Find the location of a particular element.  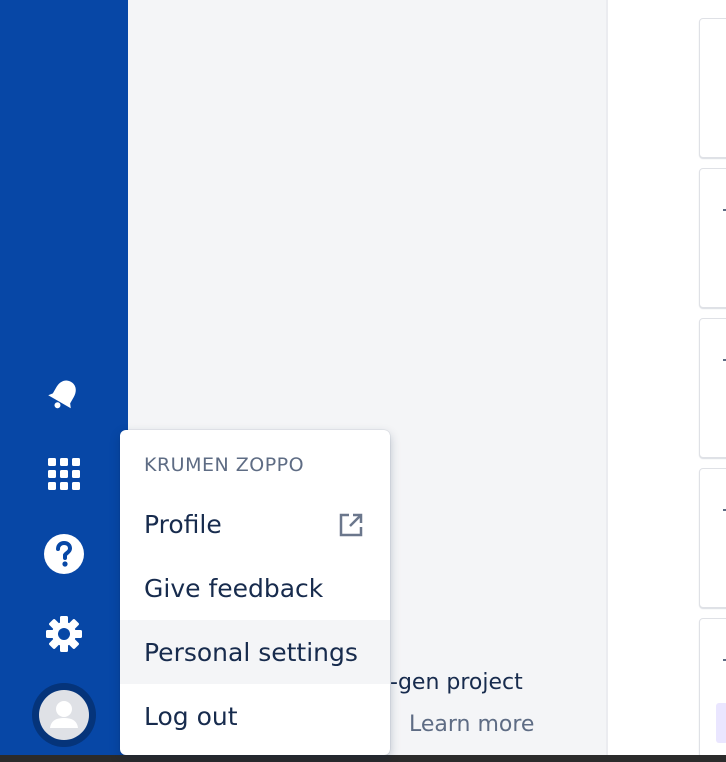

menu-item-personal-settings: Personal settings is located at coordinates (255, 652).